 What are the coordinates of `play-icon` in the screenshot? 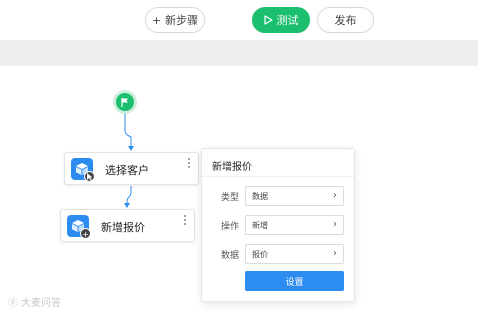 It's located at (268, 20).